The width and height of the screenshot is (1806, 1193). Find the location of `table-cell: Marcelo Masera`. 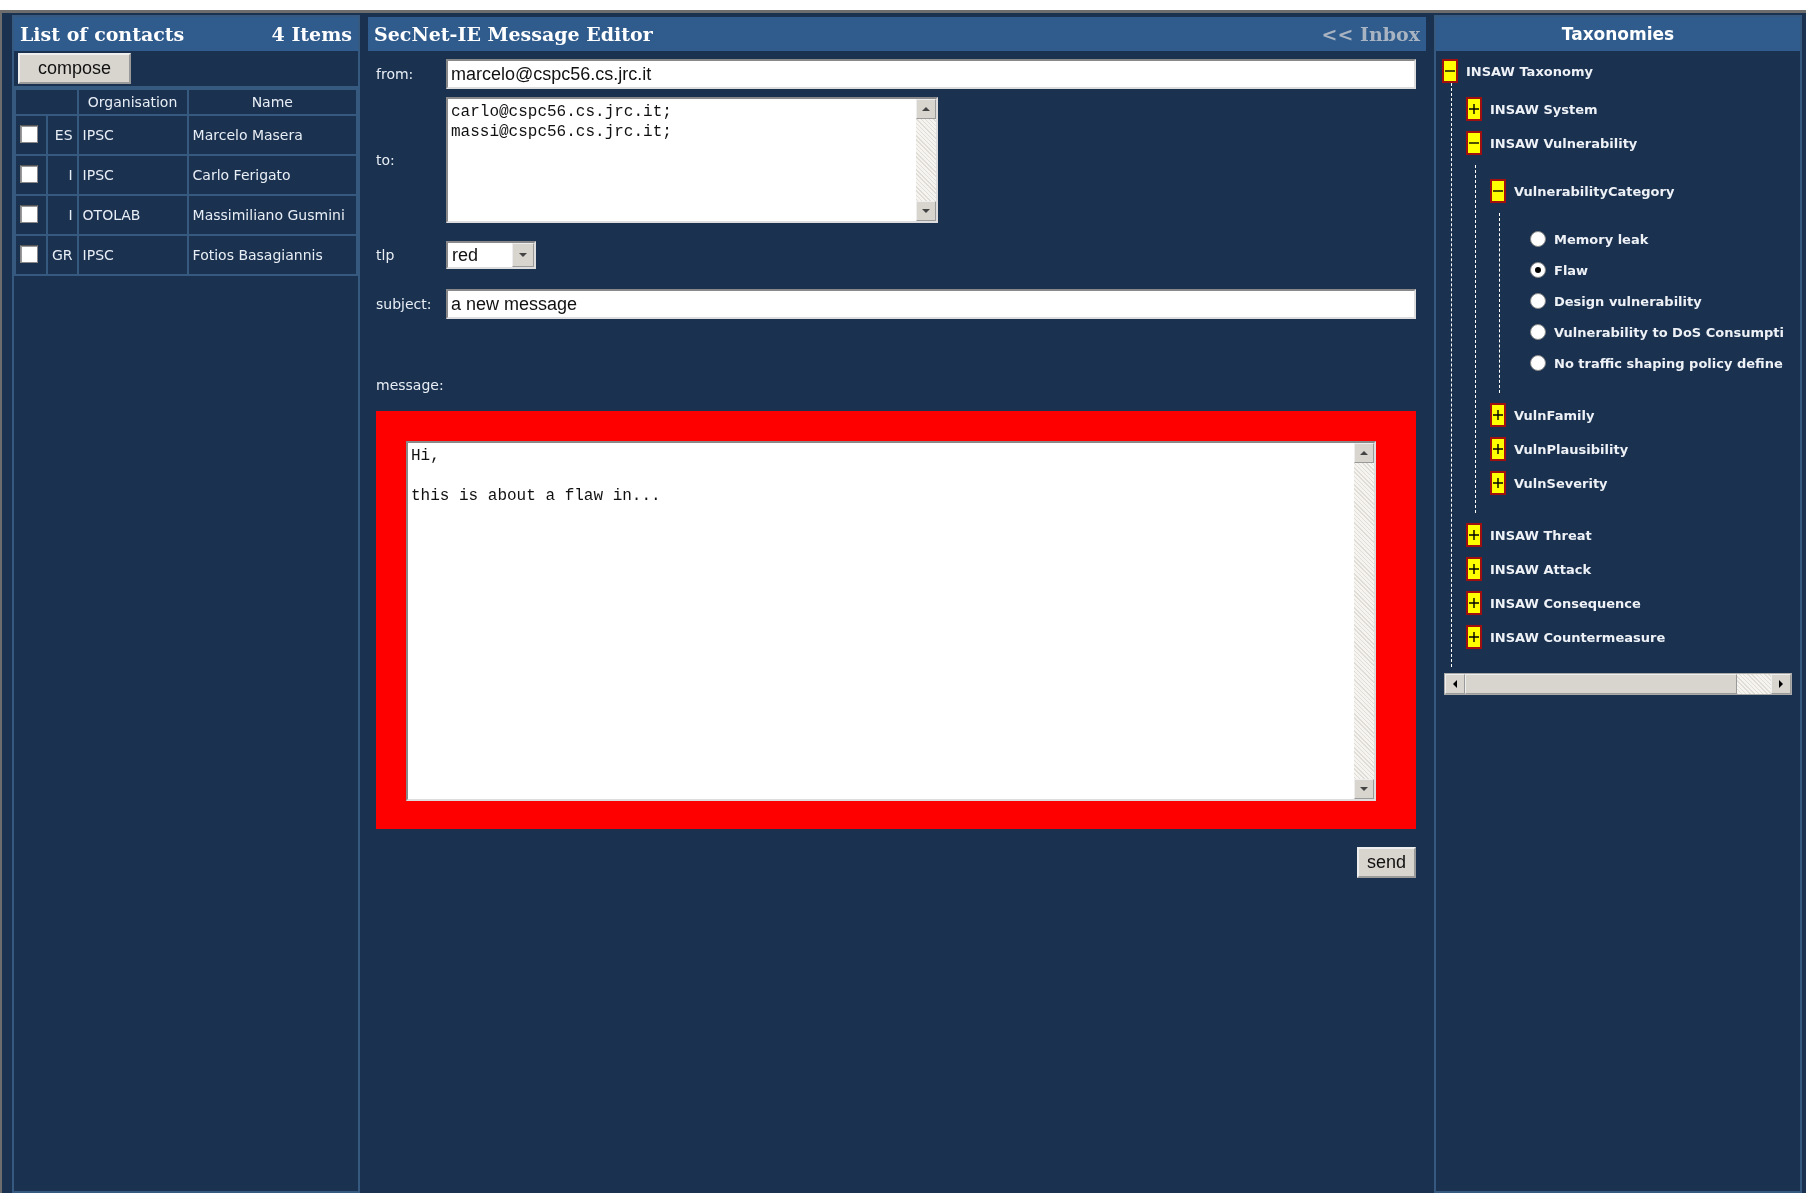

table-cell: Marcelo Masera is located at coordinates (272, 135).